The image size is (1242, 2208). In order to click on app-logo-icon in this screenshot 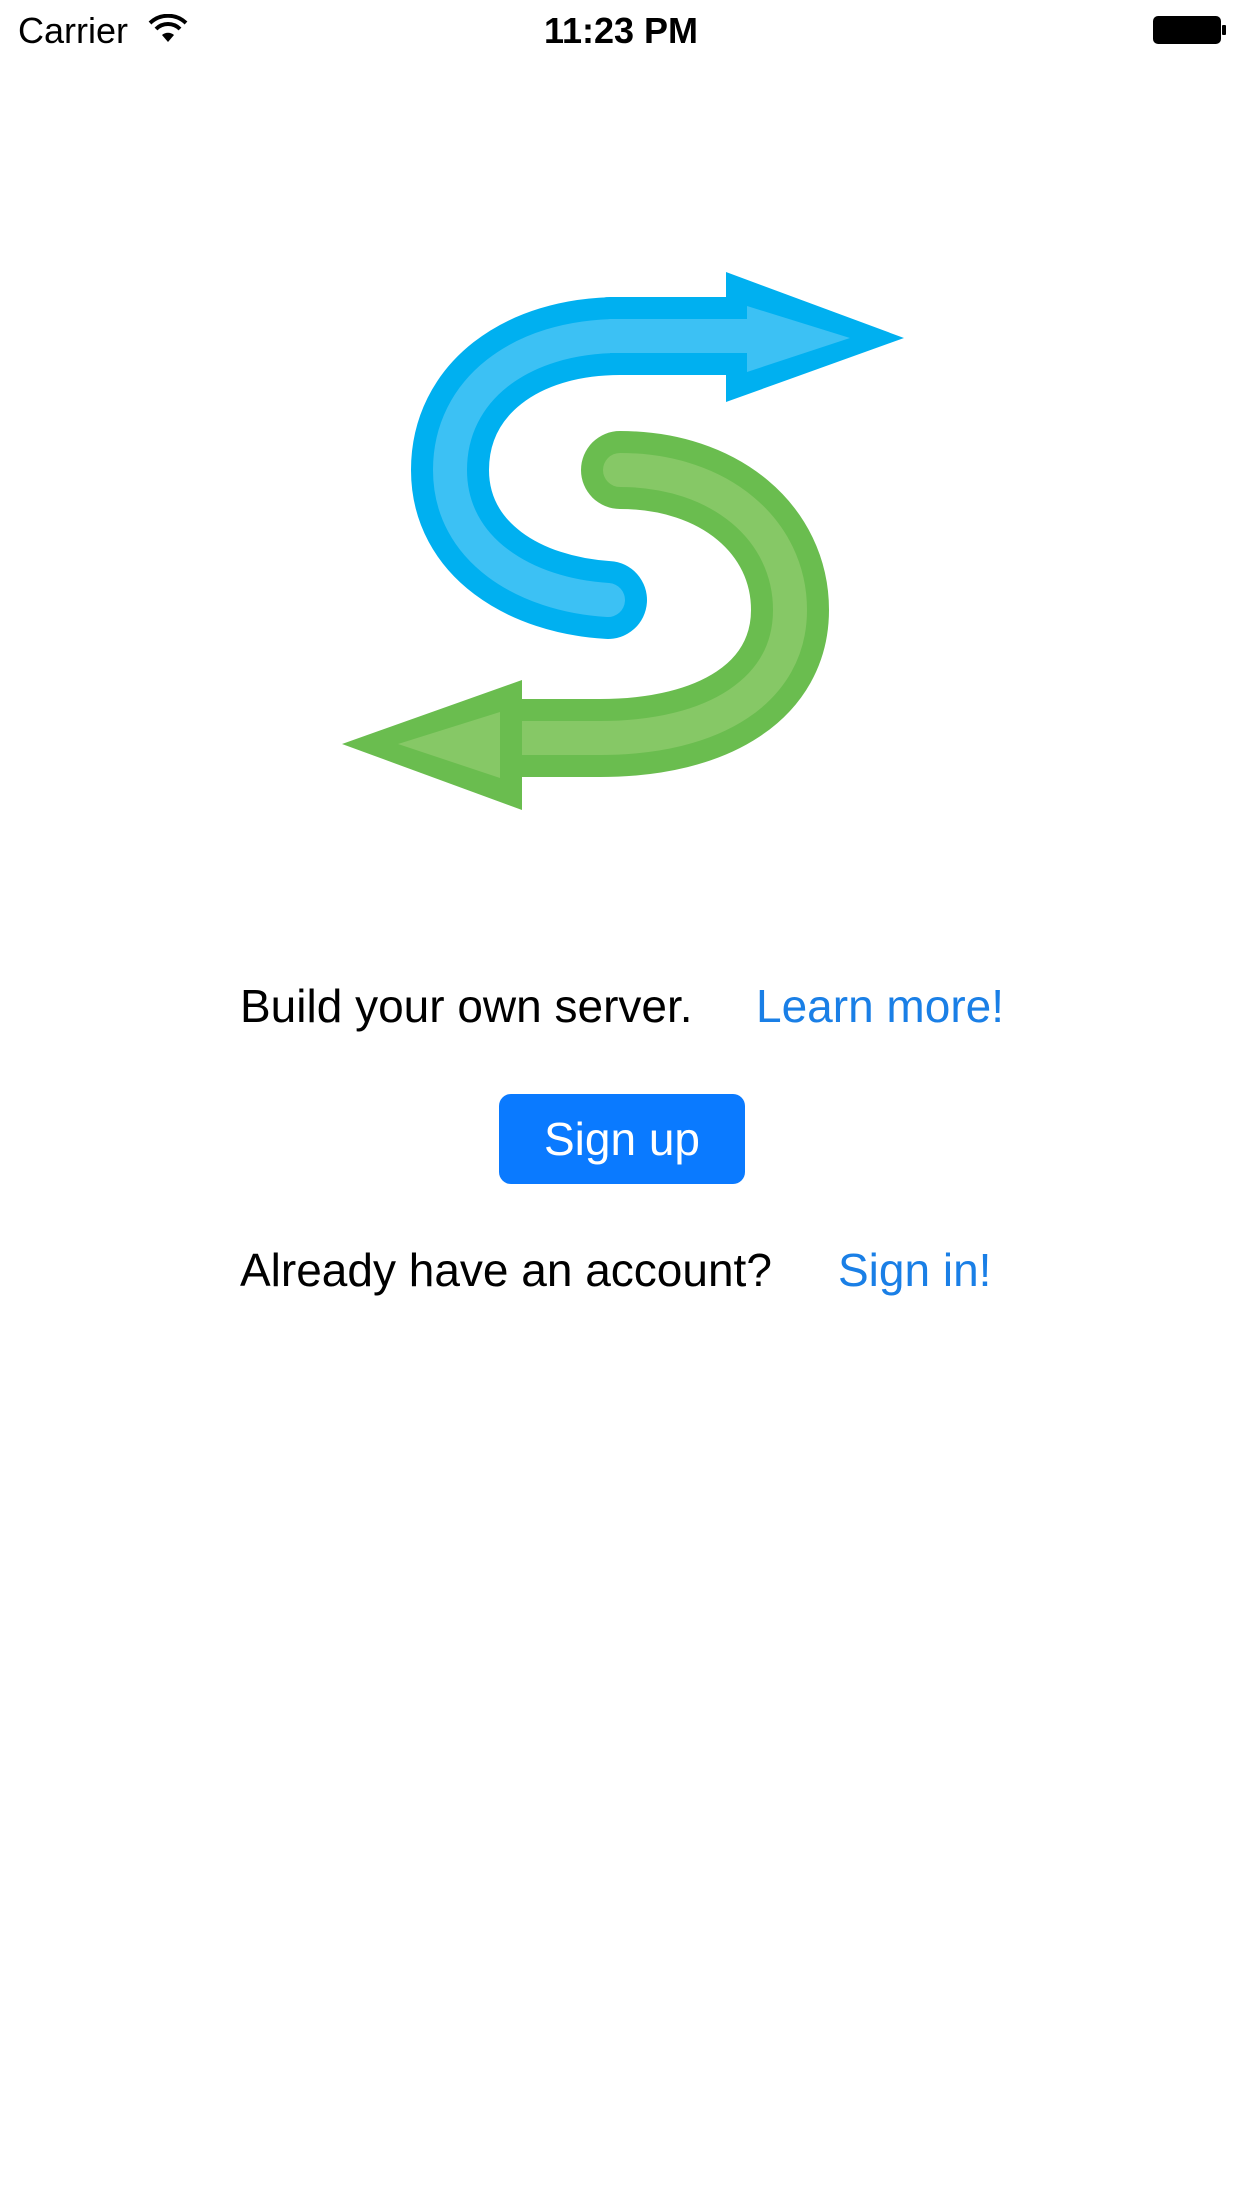, I will do `click(623, 541)`.